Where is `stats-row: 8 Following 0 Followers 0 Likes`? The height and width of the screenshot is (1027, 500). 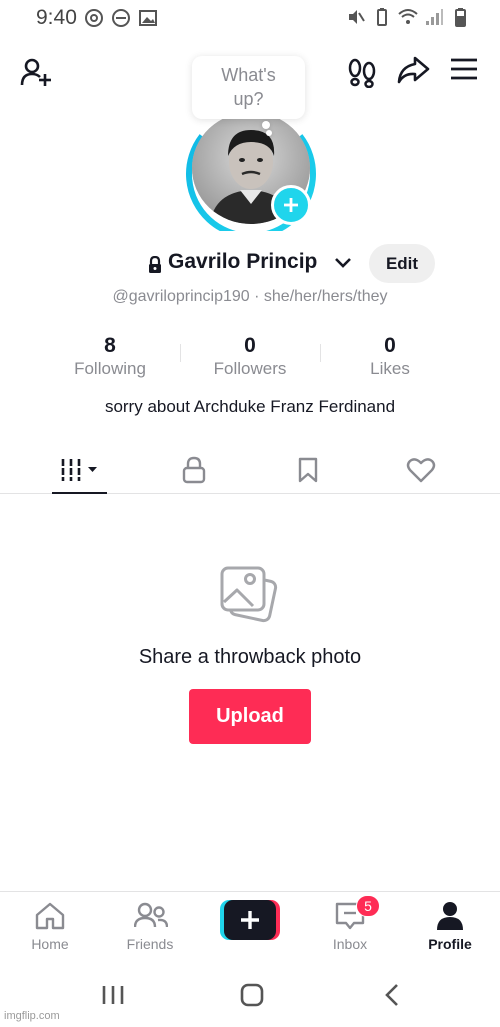
stats-row: 8 Following 0 Followers 0 Likes is located at coordinates (250, 359).